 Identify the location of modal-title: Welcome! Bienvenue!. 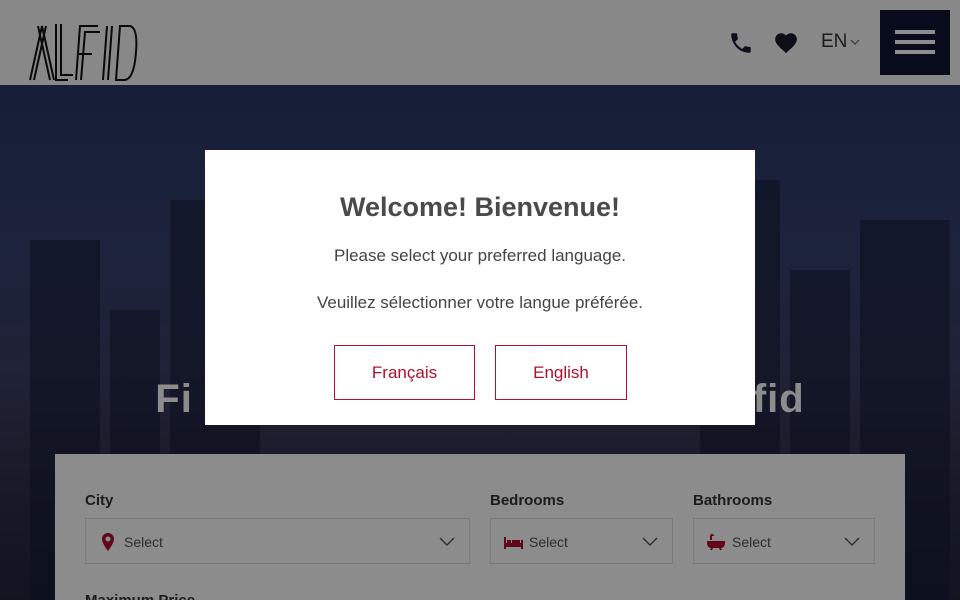
(480, 207).